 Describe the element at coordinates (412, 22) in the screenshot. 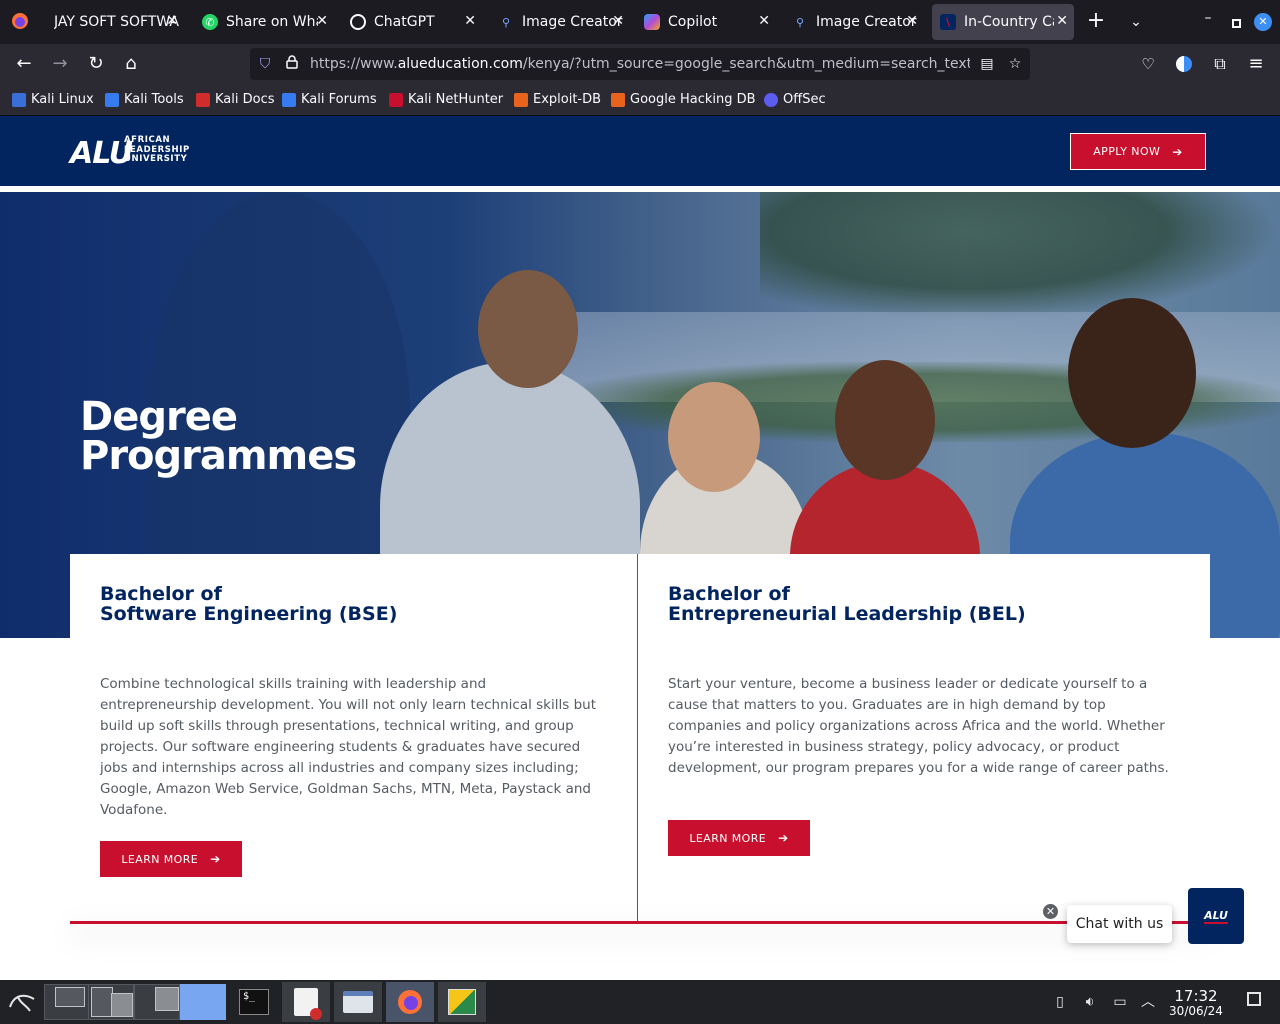

I see `tab-chatgpt: ChatGPT ✕` at that location.